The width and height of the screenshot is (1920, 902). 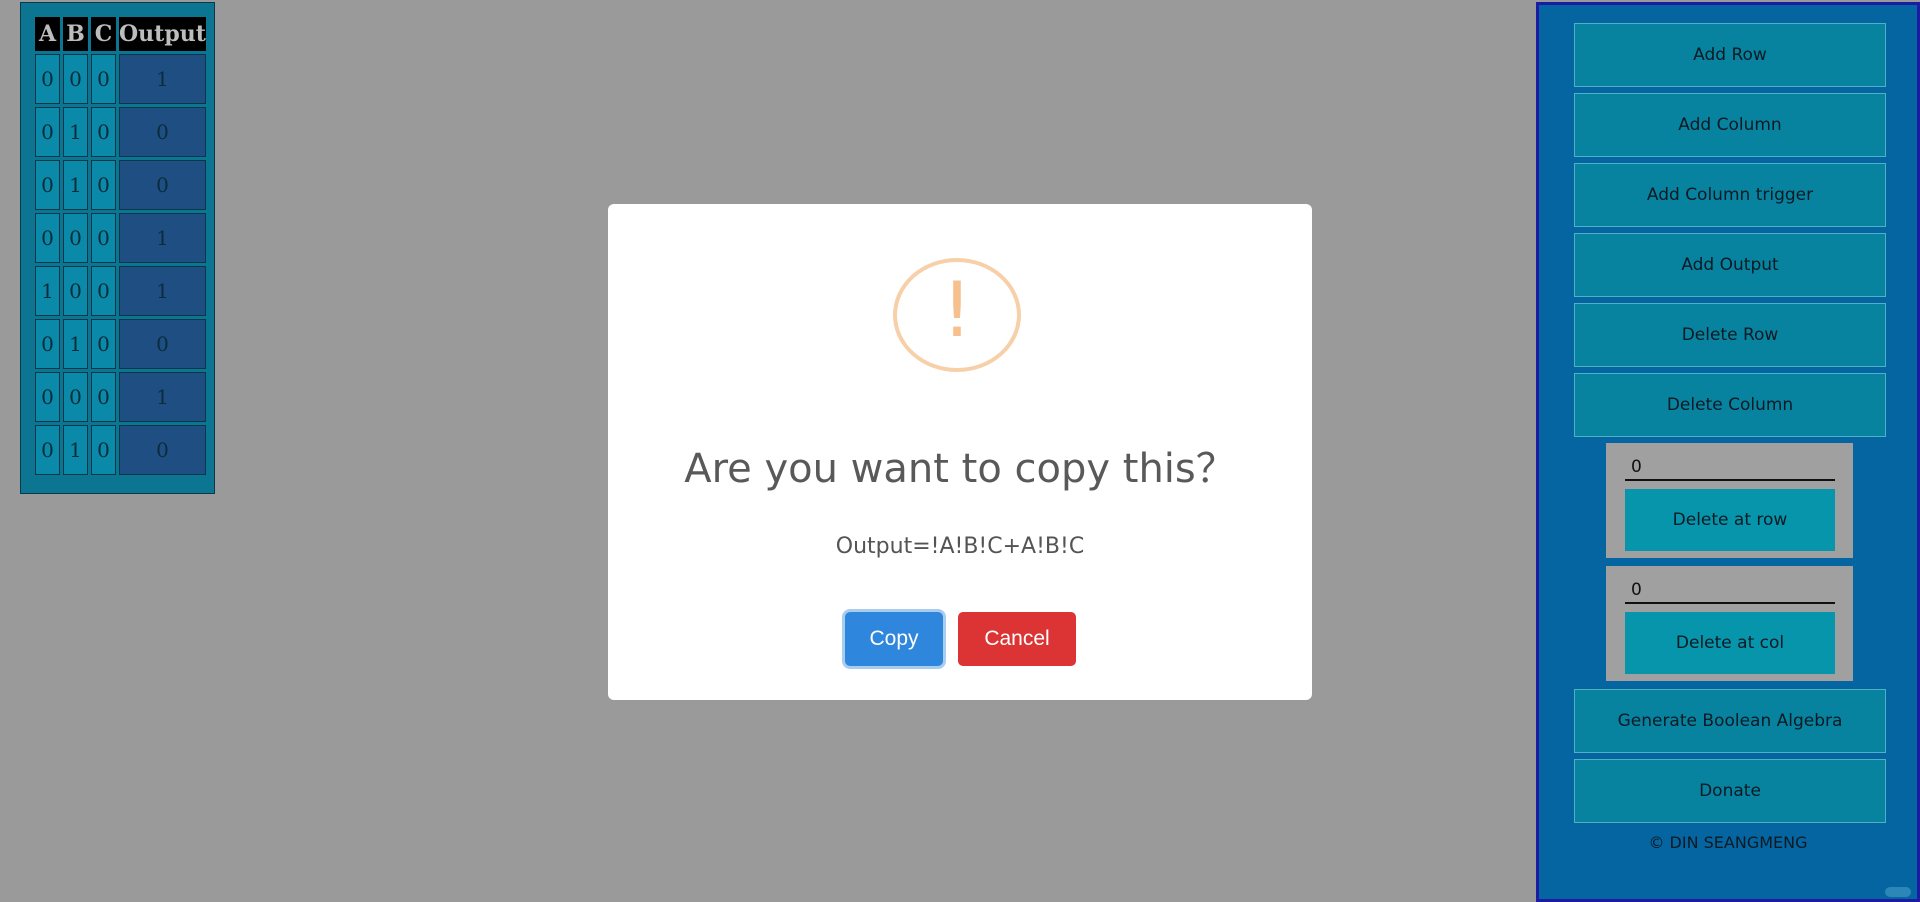 What do you see at coordinates (1730, 591) in the screenshot?
I see `delete-col-index-input` at bounding box center [1730, 591].